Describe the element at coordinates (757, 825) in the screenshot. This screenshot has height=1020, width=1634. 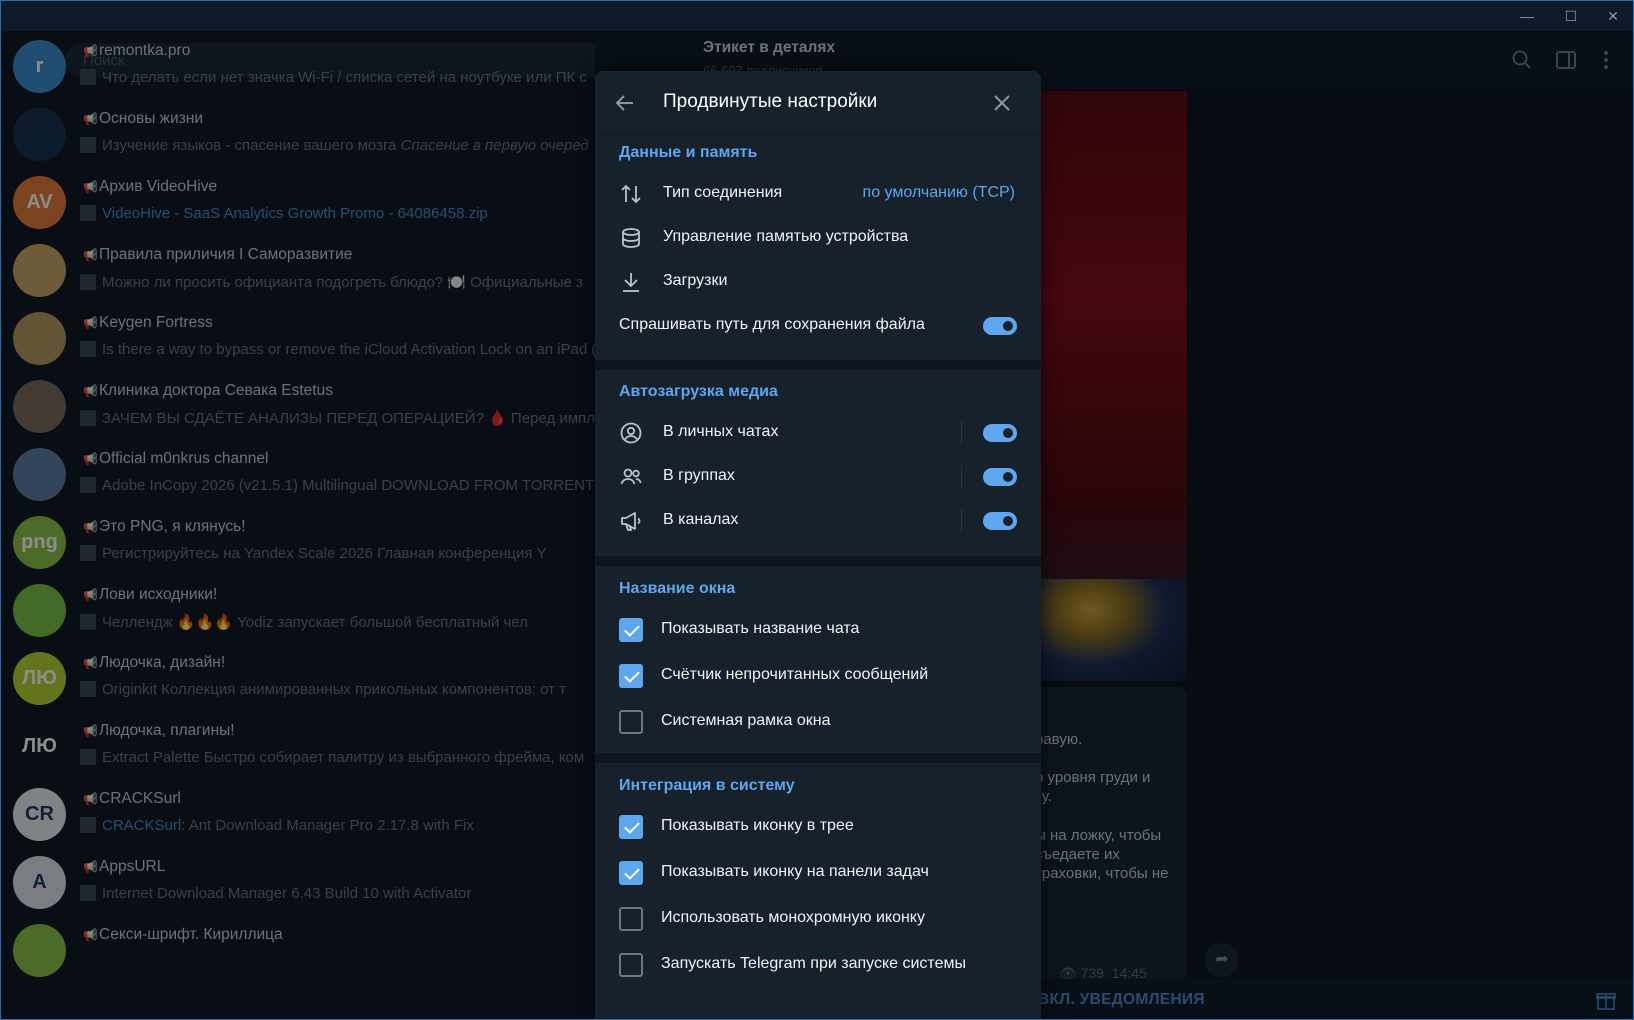
I see `tray-icon-label: Показывать иконку в трее` at that location.